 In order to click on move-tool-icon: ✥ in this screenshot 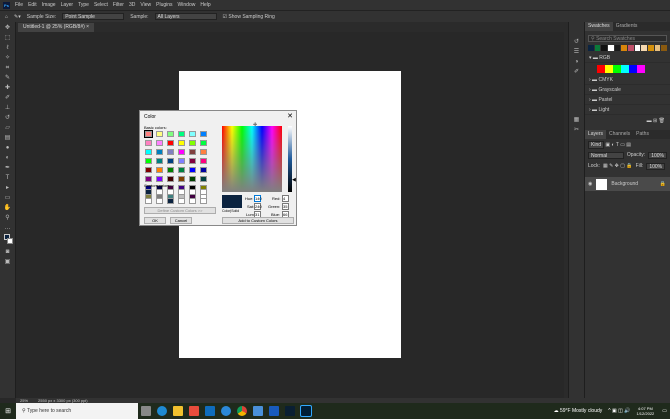, I will do `click(8, 28)`.